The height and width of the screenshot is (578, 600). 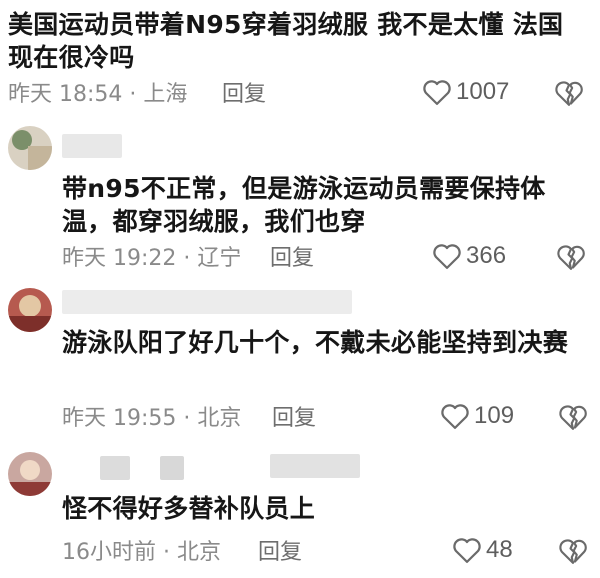 I want to click on comment-meta: 昨天 19:22 · 辽宁, so click(x=152, y=258).